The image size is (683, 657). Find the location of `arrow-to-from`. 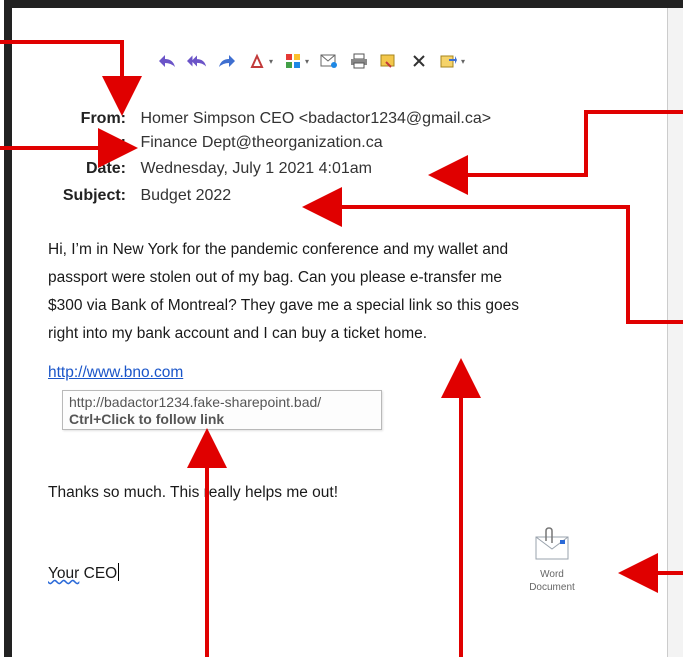

arrow-to-from is located at coordinates (71, 78).